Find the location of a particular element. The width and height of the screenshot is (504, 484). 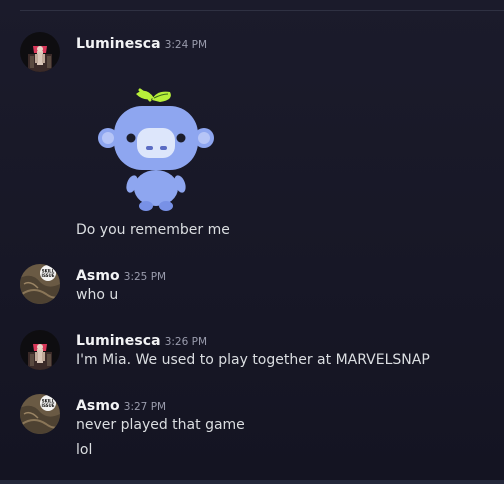

timestamp: 3:26 PM is located at coordinates (186, 342).